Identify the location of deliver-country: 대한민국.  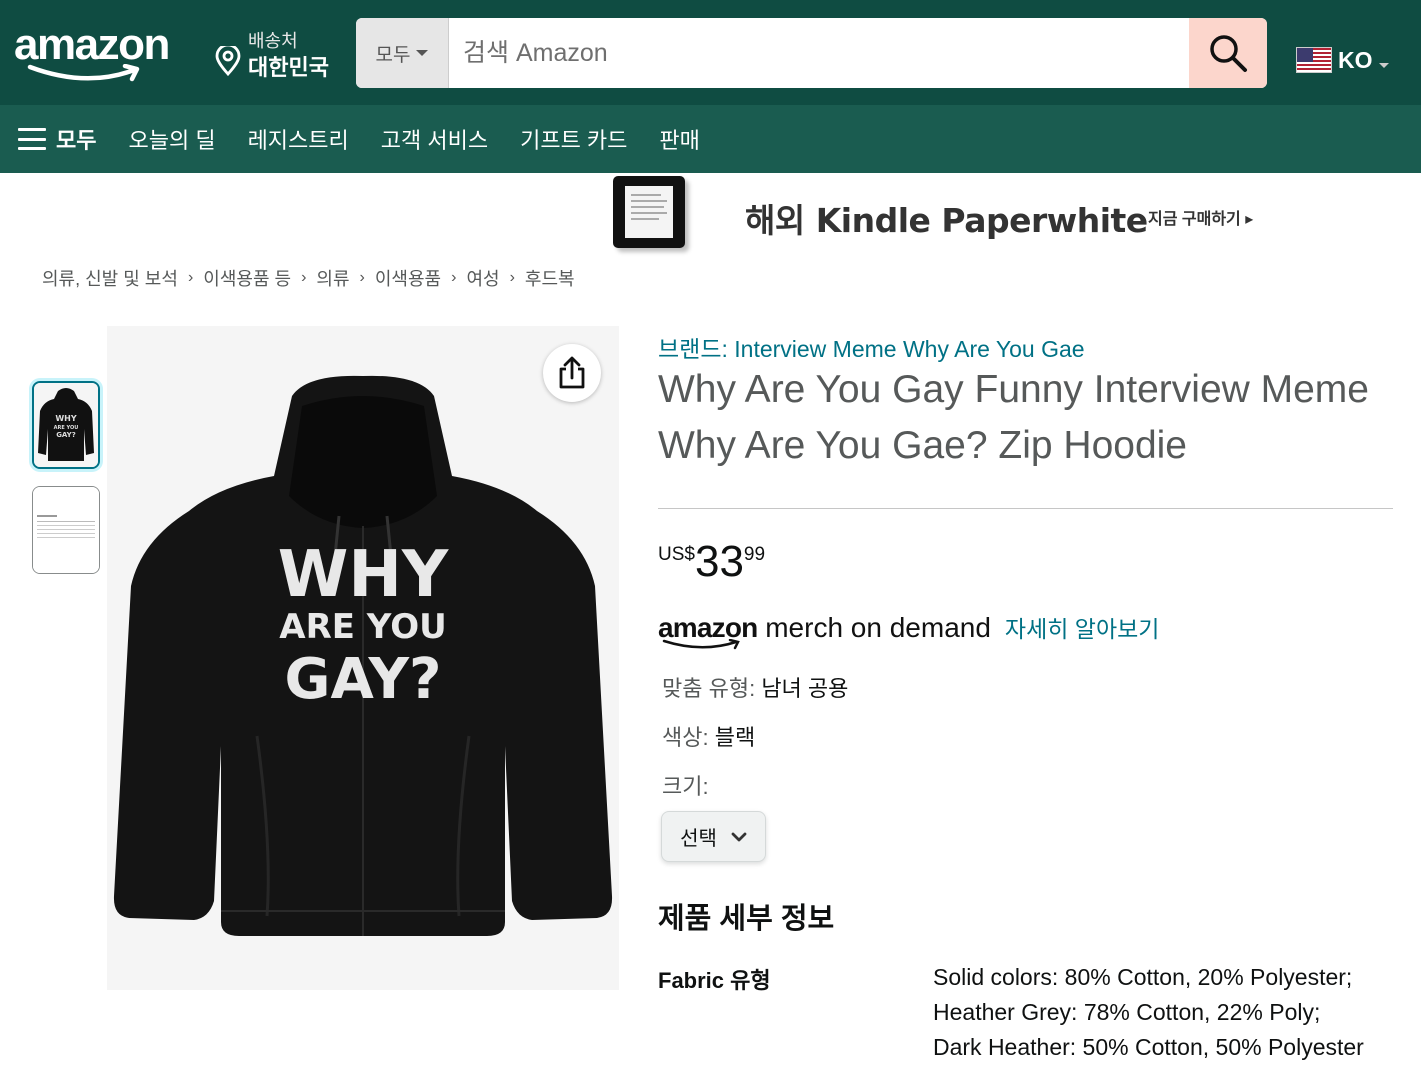
(288, 67).